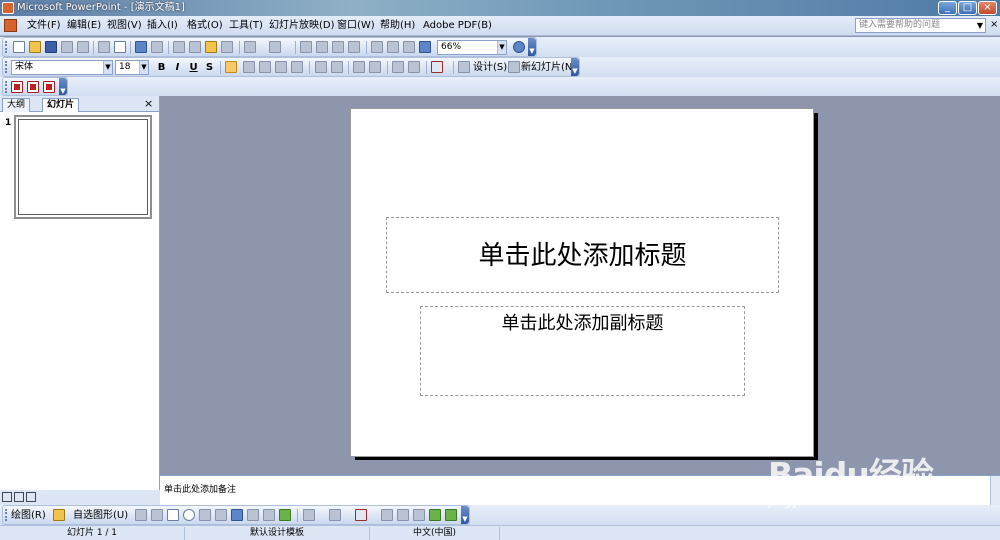  What do you see at coordinates (19, 47) in the screenshot?
I see `new-document-icon` at bounding box center [19, 47].